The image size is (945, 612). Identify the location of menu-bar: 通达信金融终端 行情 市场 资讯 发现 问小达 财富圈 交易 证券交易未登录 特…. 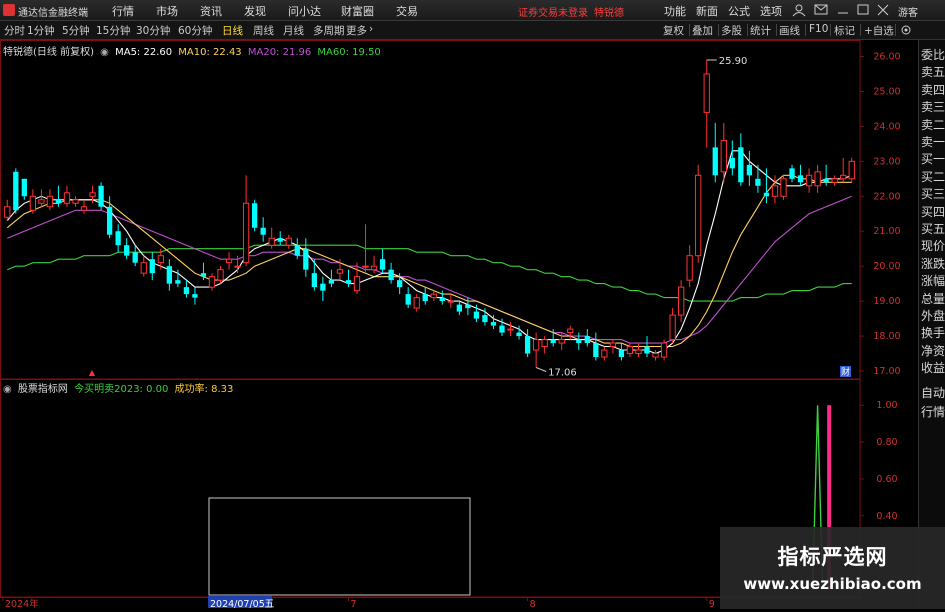
(472, 10).